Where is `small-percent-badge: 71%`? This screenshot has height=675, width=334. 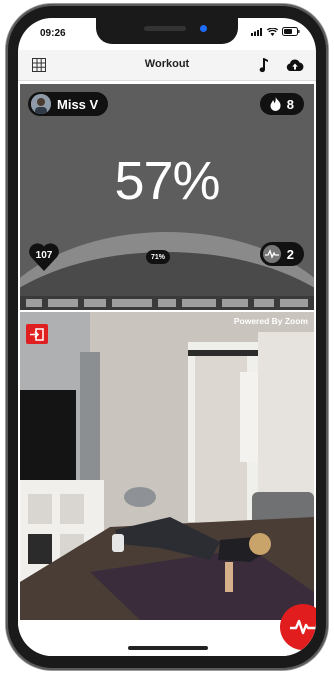 small-percent-badge: 71% is located at coordinates (158, 257).